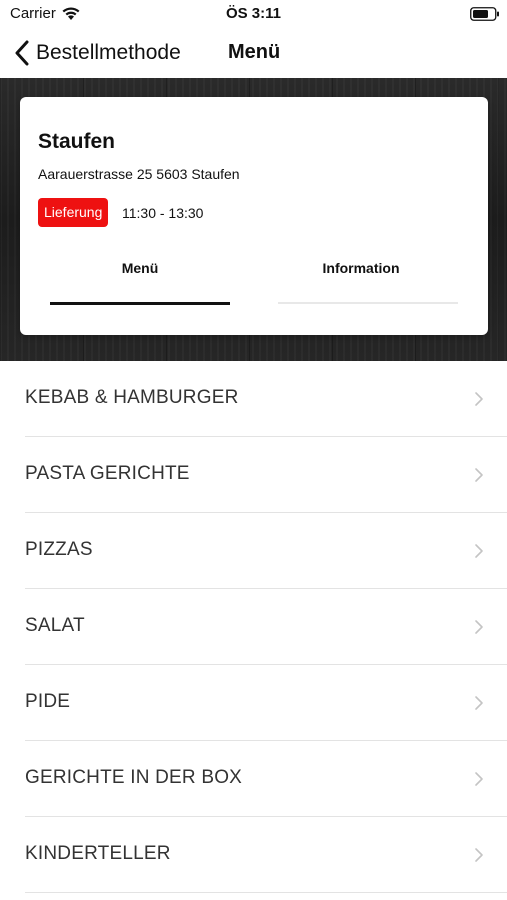 Image resolution: width=507 pixels, height=900 pixels. What do you see at coordinates (55, 625) in the screenshot?
I see `category-label: SALAT` at bounding box center [55, 625].